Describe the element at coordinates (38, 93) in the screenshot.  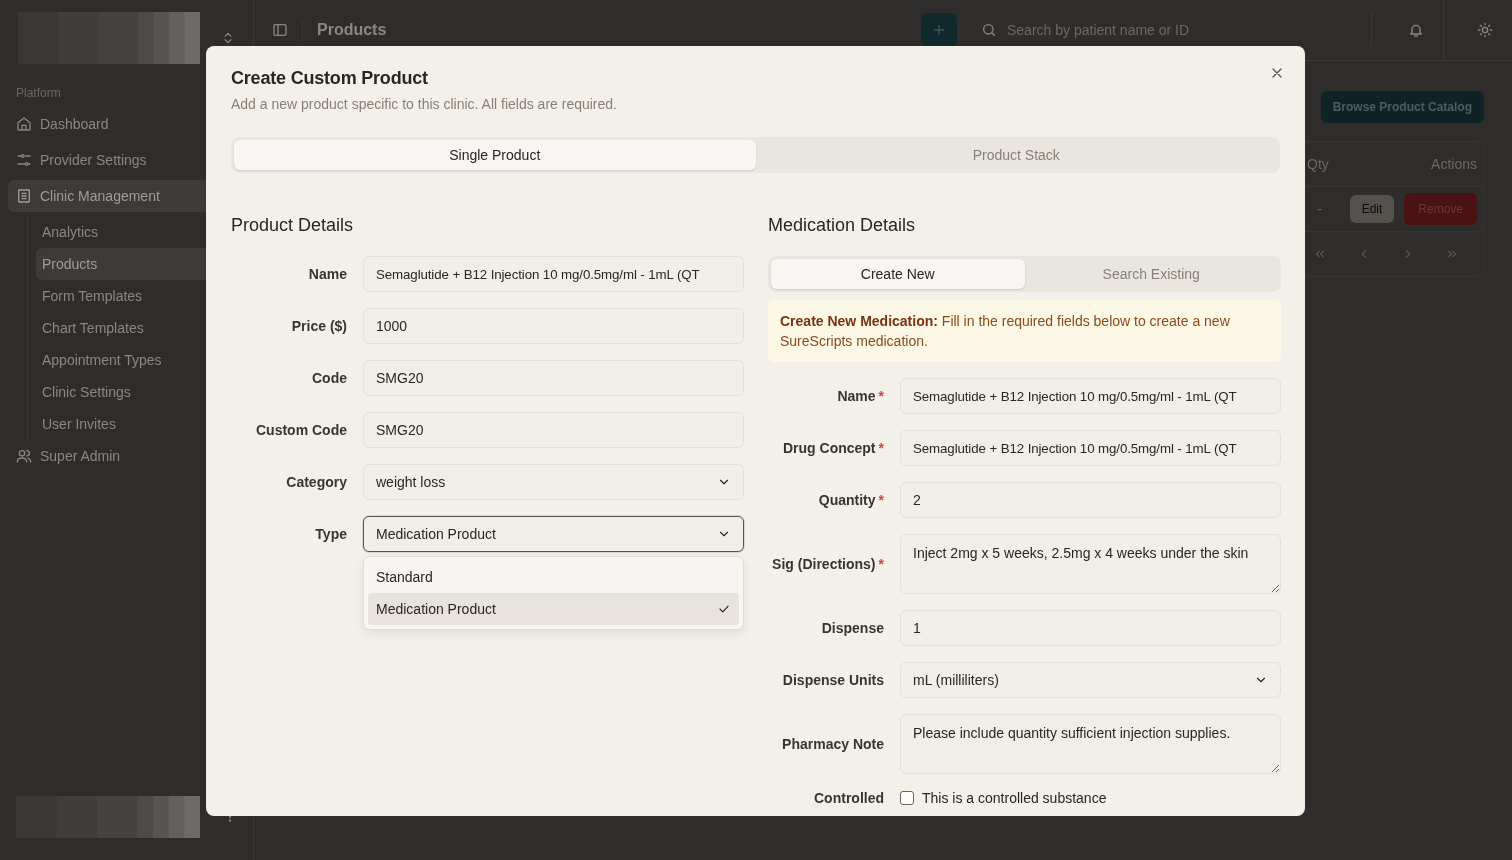
I see `section-label: Platform` at that location.